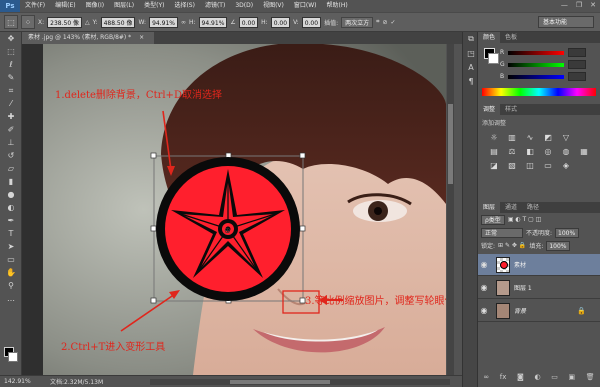  Describe the element at coordinates (494, 137) in the screenshot. I see `brightness-icon: ☼` at that location.